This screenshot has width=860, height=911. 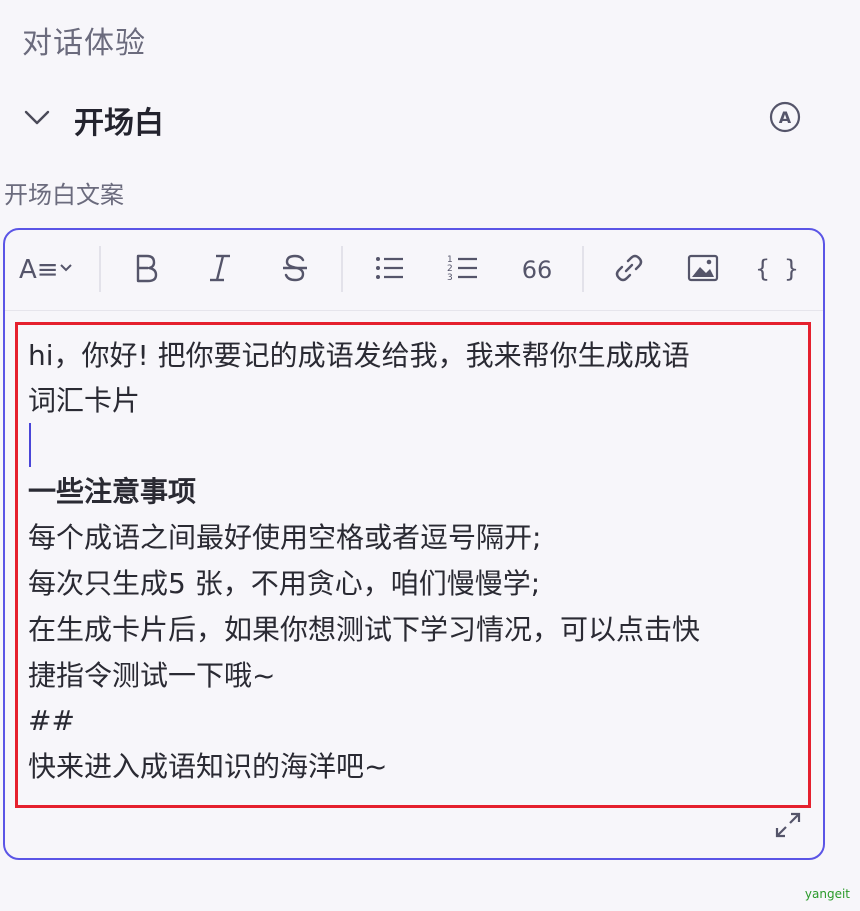 I want to click on link-button, so click(x=629, y=268).